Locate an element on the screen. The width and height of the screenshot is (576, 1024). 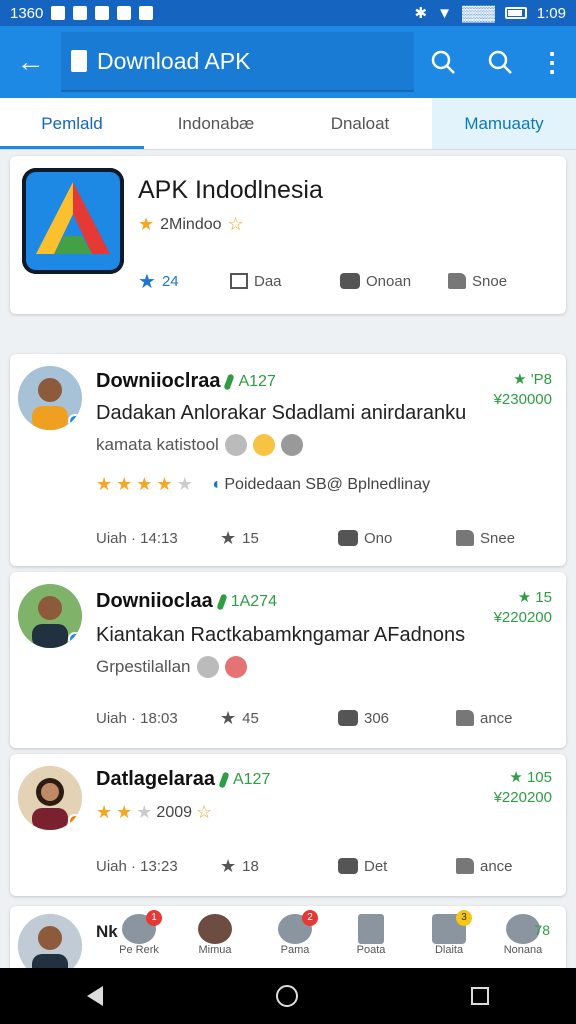
star-count: 45 is located at coordinates (250, 718).